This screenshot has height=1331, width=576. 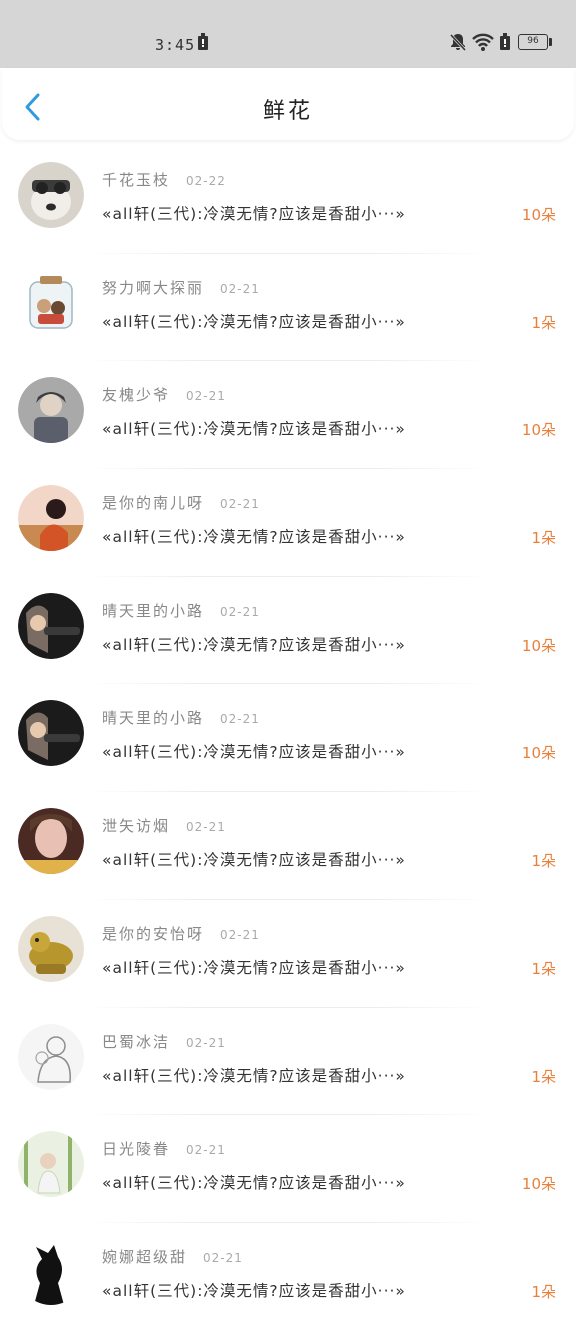 What do you see at coordinates (288, 1062) in the screenshot?
I see `list-item: 巴蜀冰洁 02-21 «all轩(三代):冷漠无情?应该是香甜小···» 1朵` at bounding box center [288, 1062].